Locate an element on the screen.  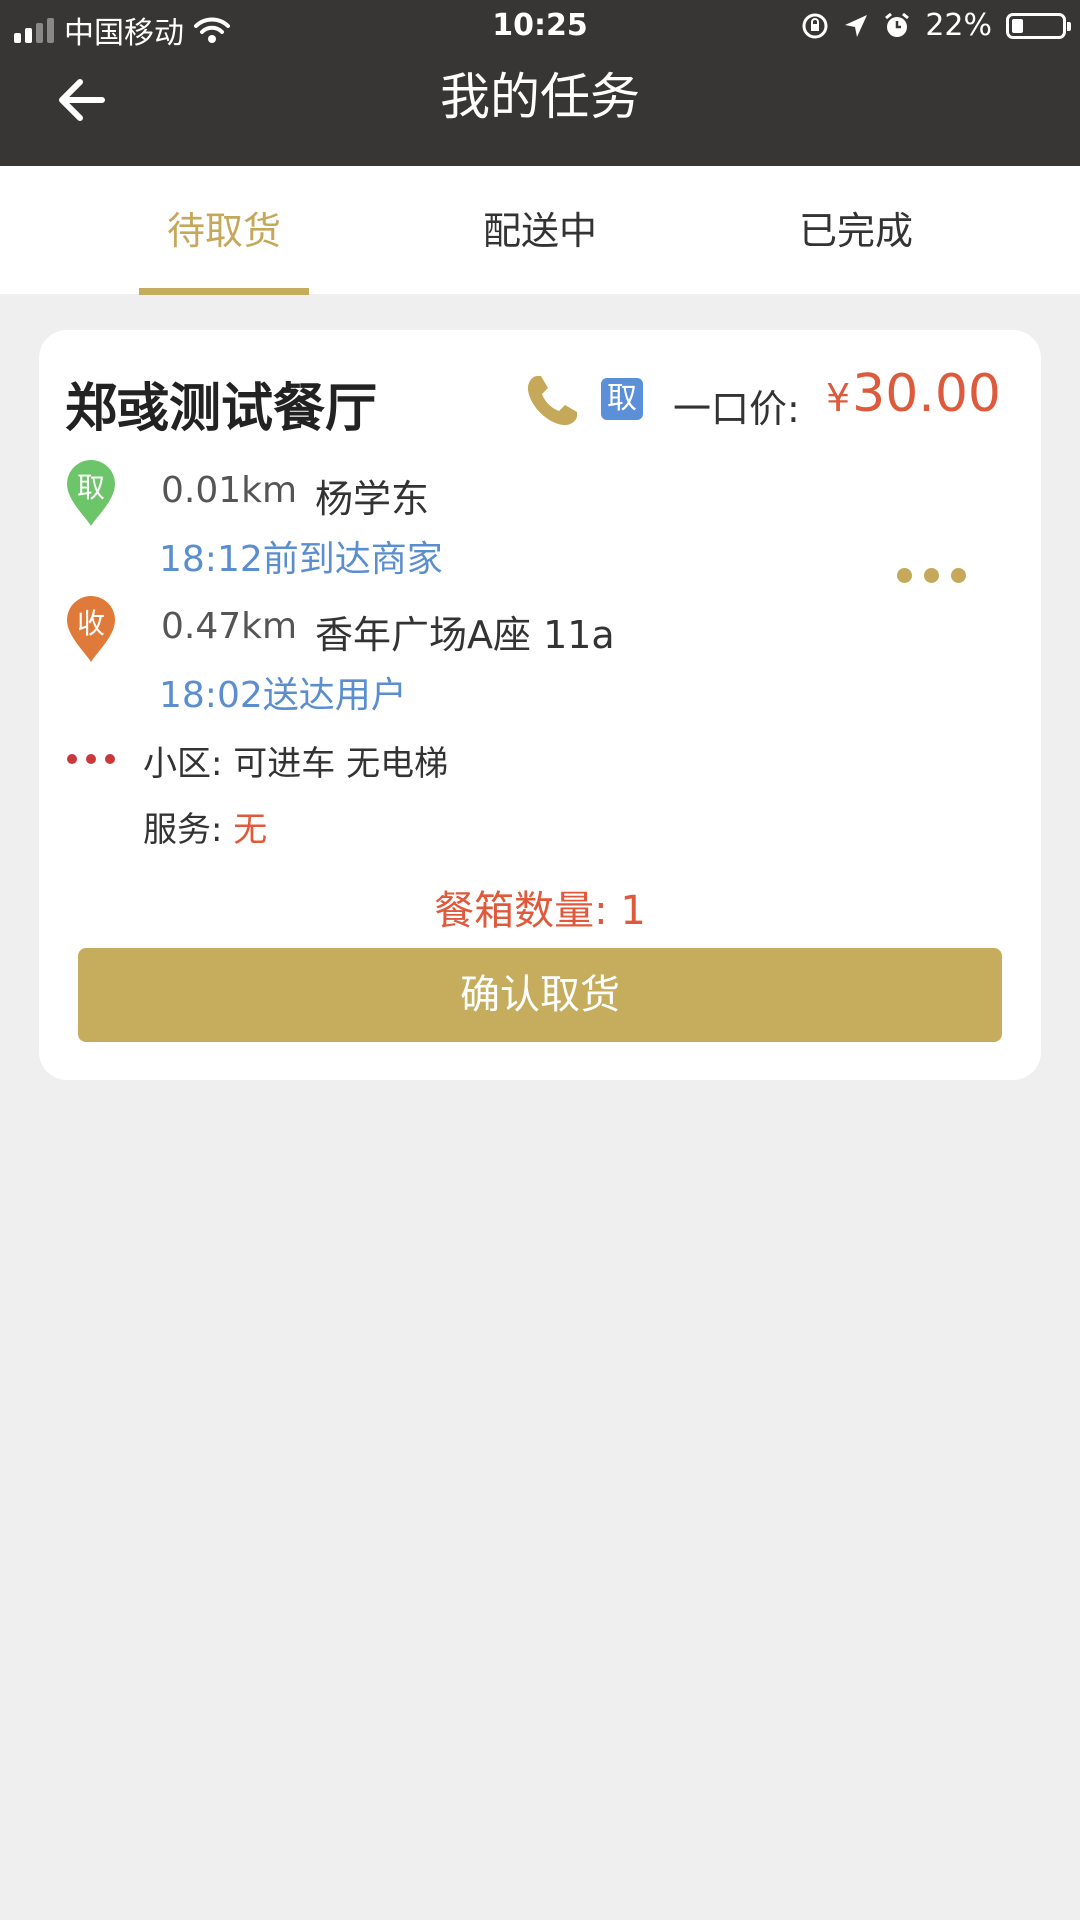
delivery-time-note: 18:02送达用户 is located at coordinates (283, 695).